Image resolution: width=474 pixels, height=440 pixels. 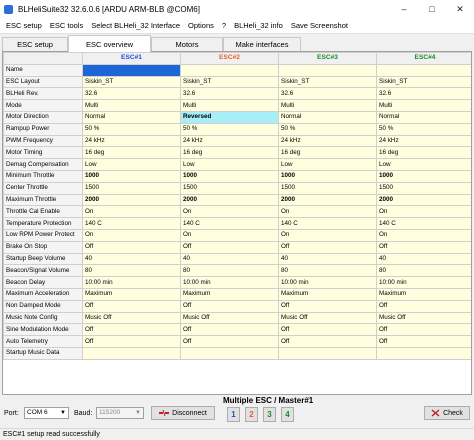 I want to click on column-header-esc4: ESC#4, so click(x=423, y=58).